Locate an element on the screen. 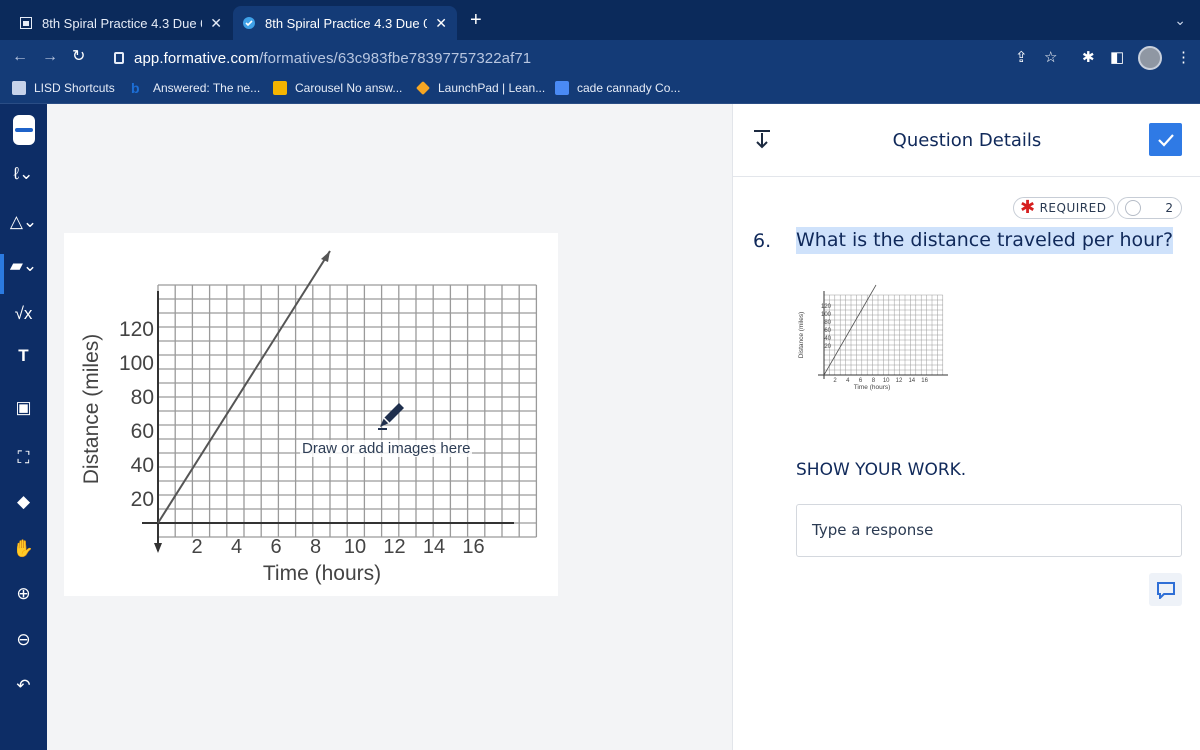  zoom-in-icon: ⊕ is located at coordinates (23, 594).